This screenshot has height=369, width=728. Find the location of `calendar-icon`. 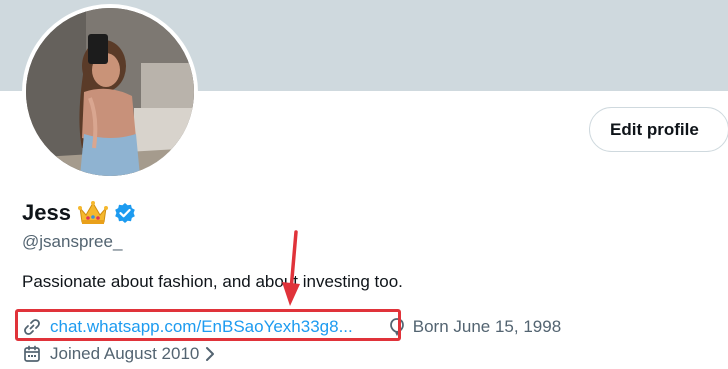

calendar-icon is located at coordinates (32, 353).